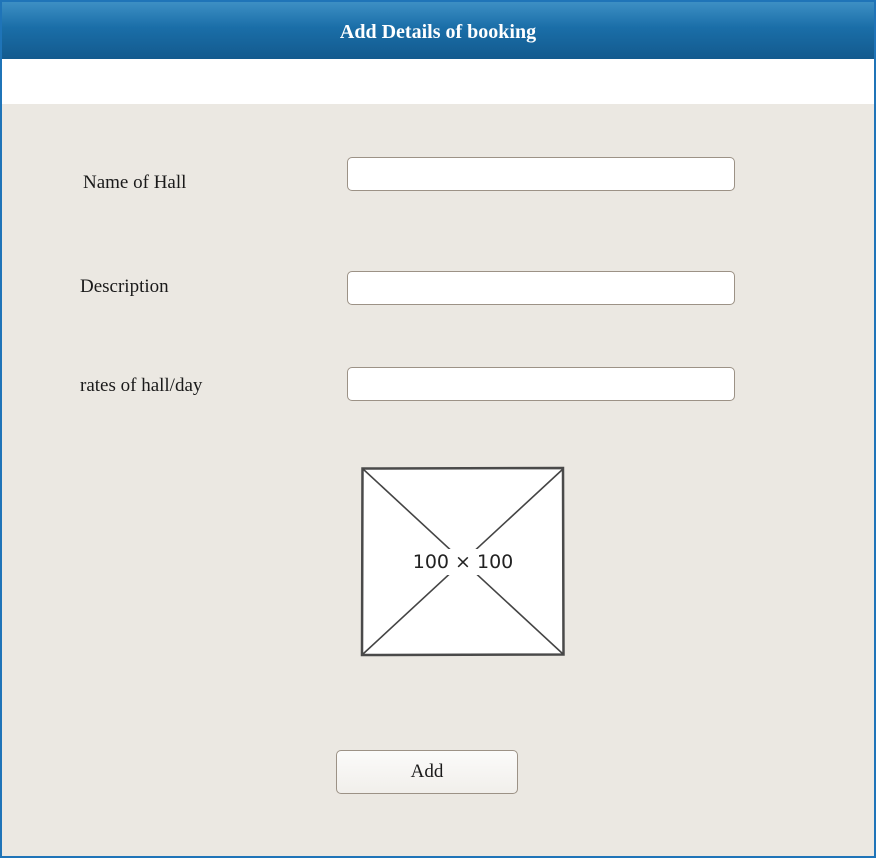 The height and width of the screenshot is (858, 876). I want to click on title-bar: Add Details of booking, so click(438, 30).